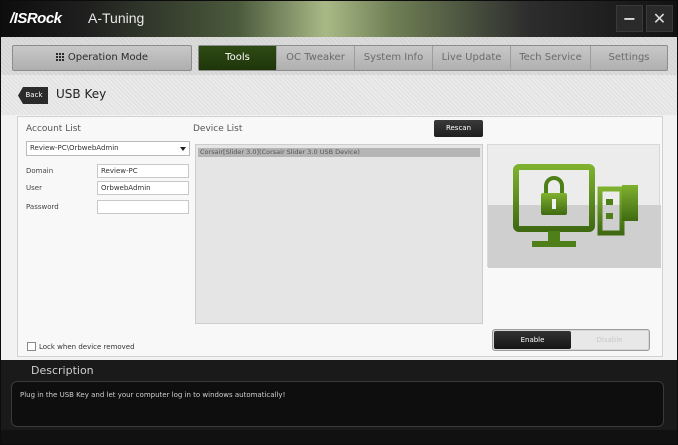  Describe the element at coordinates (59, 57) in the screenshot. I see `grid-icon` at that location.